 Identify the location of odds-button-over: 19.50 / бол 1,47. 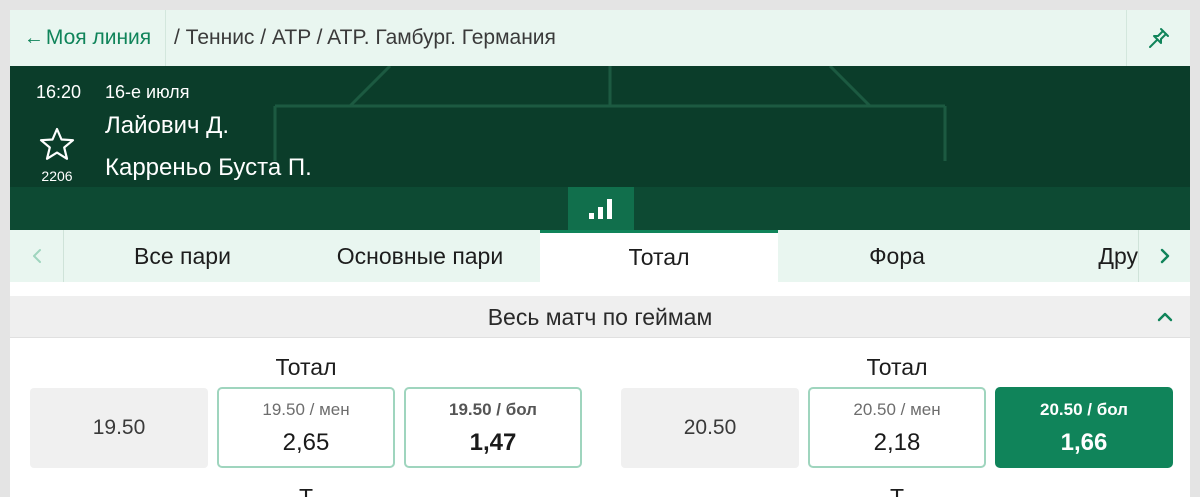
(493, 427).